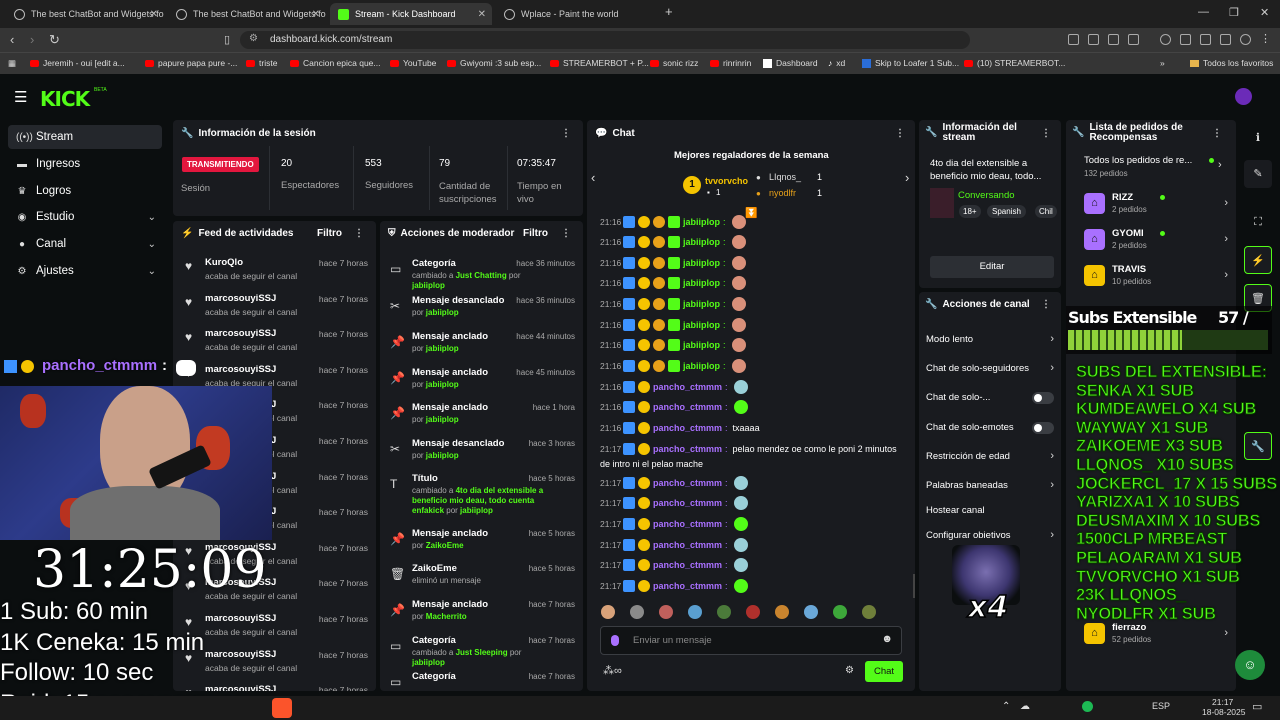 This screenshot has height=720, width=1280. I want to click on forward-icon: ›, so click(32, 39).